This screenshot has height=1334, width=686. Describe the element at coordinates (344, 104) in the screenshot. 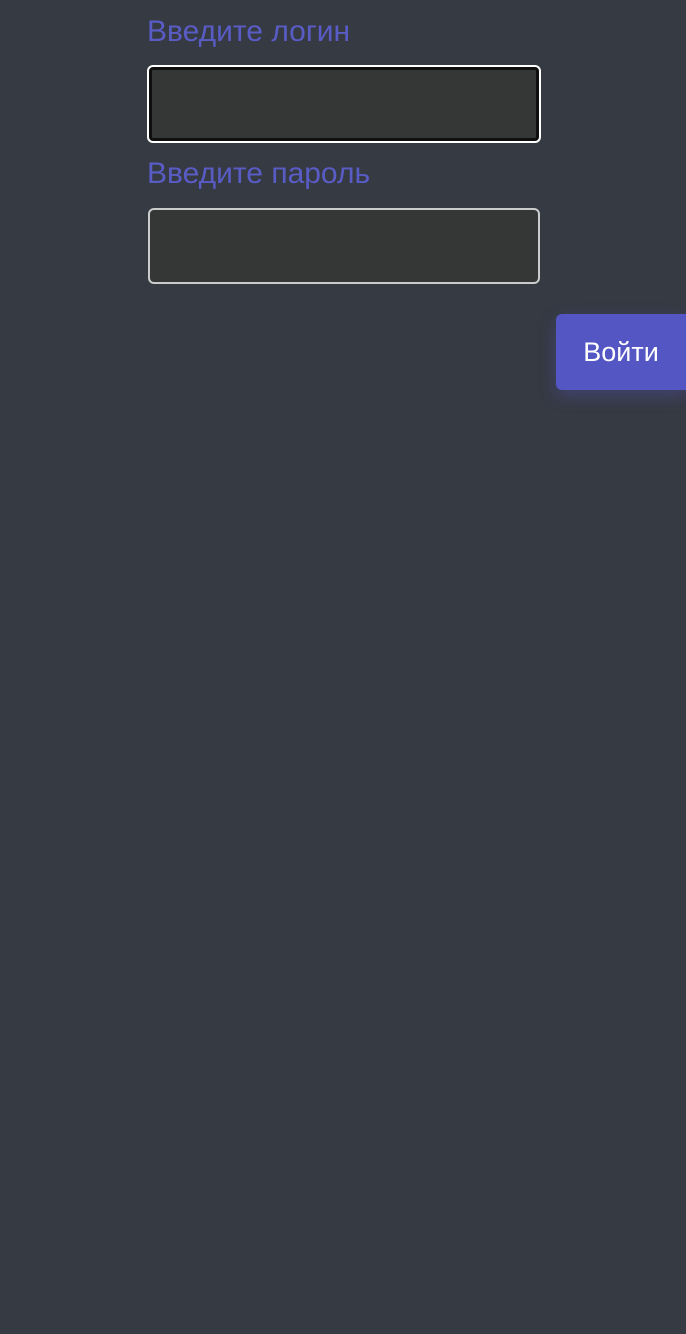

I see `login-input` at that location.